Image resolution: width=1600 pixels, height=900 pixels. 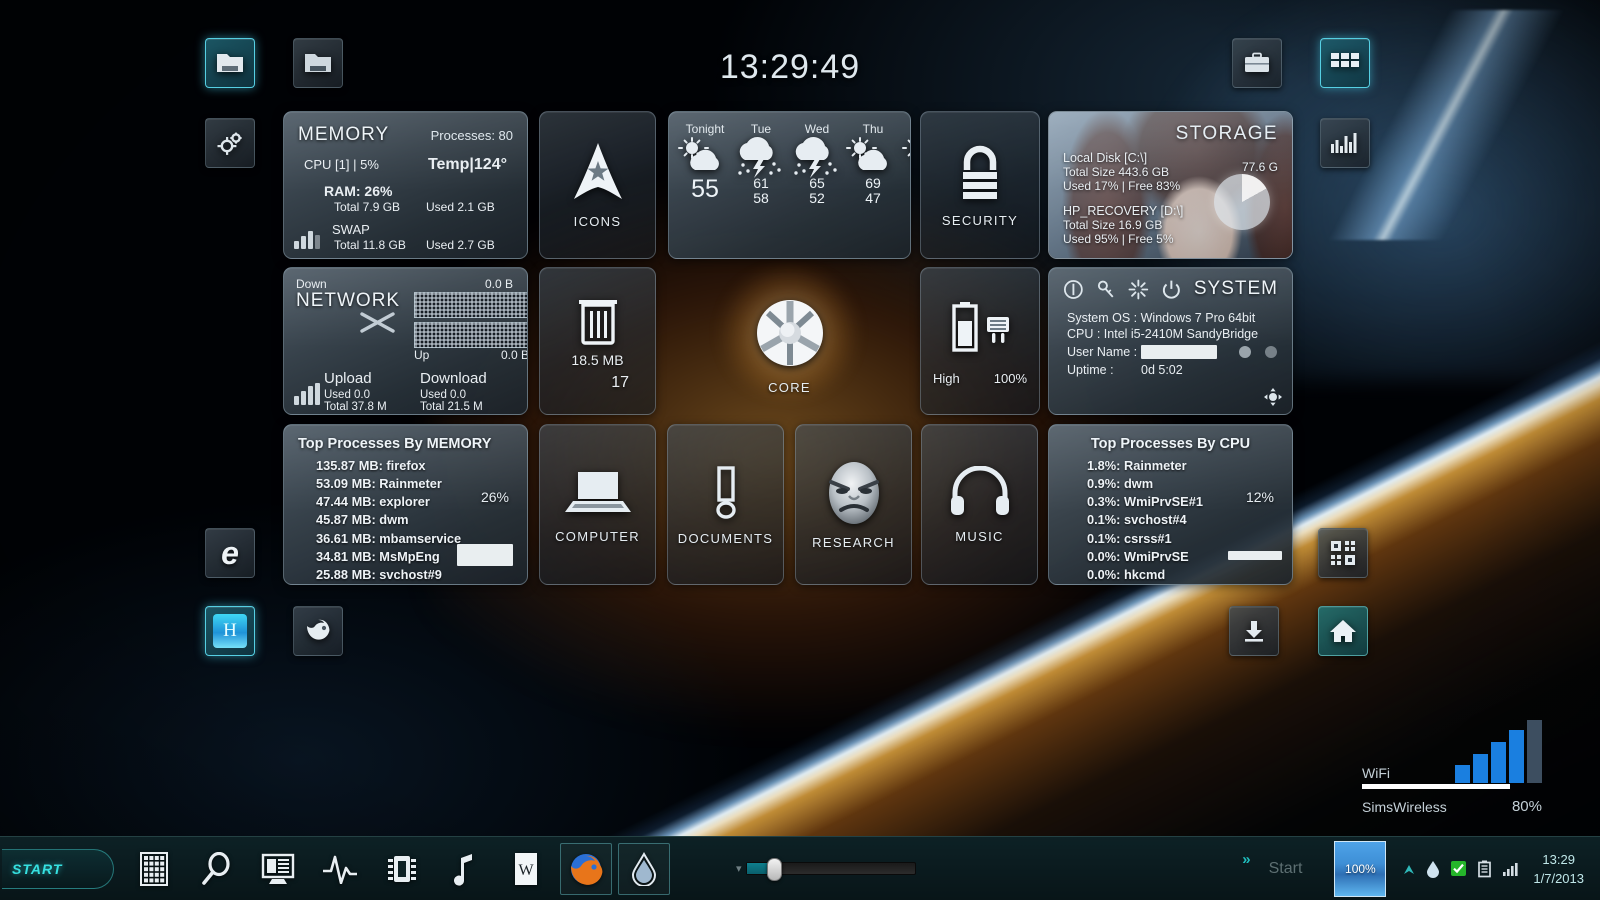 What do you see at coordinates (351, 229) in the screenshot?
I see `memory-swap-title: SWAP` at bounding box center [351, 229].